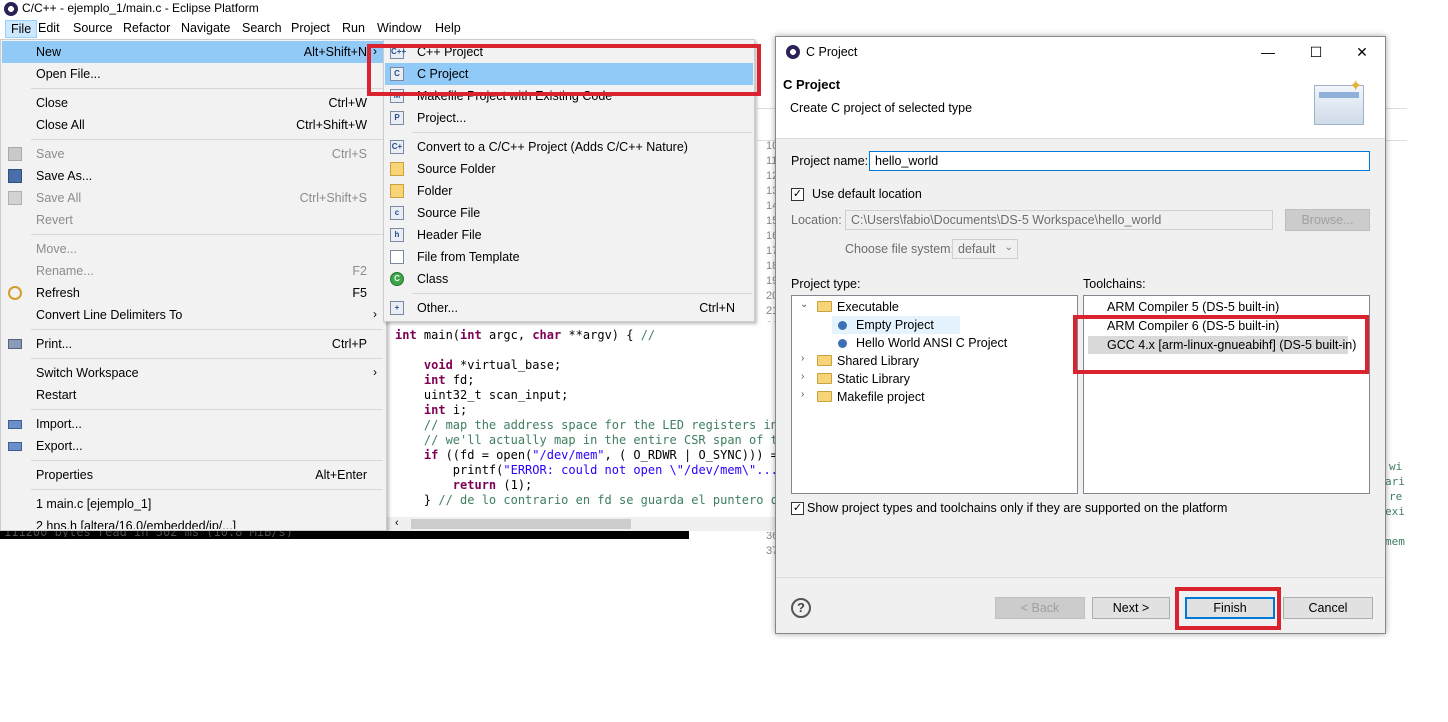 This screenshot has width=1448, height=722. Describe the element at coordinates (193, 52) in the screenshot. I see `file-menu-new: New Alt+Shift+N ›` at that location.